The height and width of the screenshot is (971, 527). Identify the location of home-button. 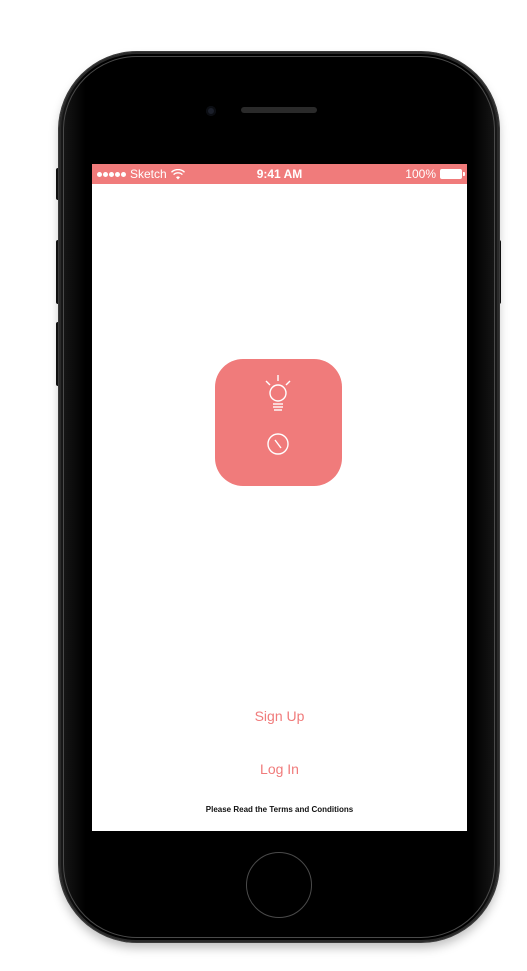
(279, 885).